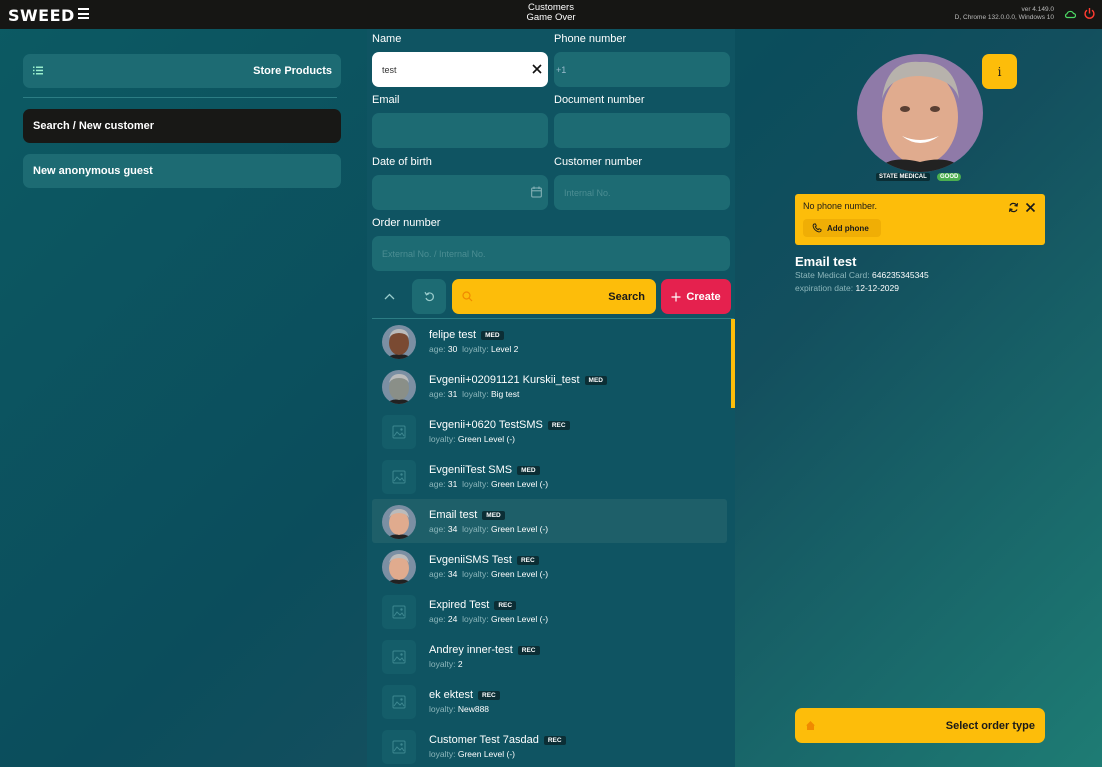 This screenshot has width=1102, height=767. I want to click on customer-name: felipe test MED, so click(466, 335).